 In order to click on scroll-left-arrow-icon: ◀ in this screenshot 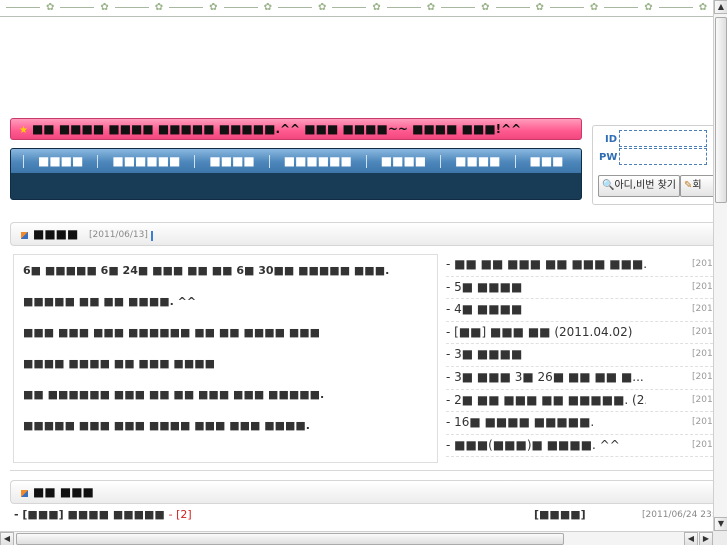, I will do `click(7, 538)`.